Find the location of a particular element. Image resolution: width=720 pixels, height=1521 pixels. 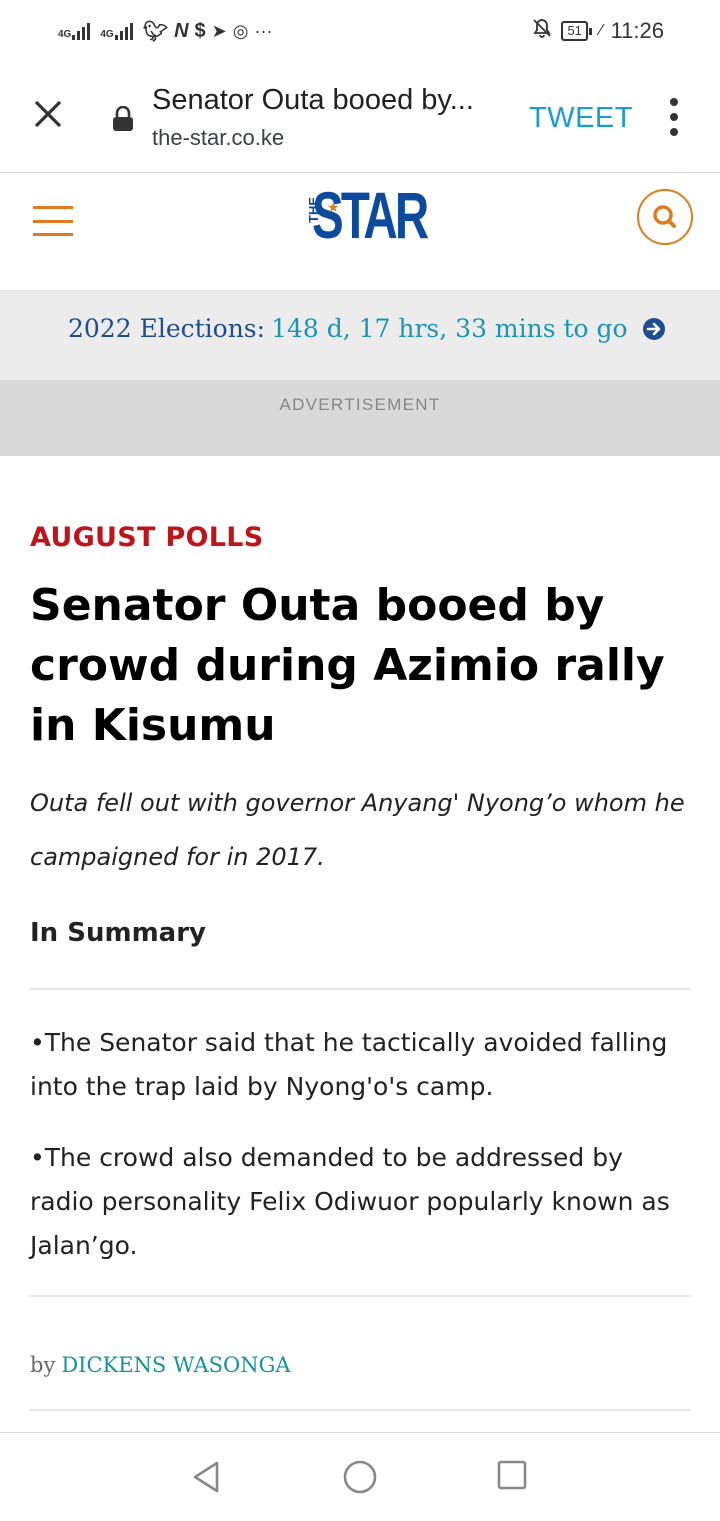

more-notifications-icon: ··· is located at coordinates (263, 30).